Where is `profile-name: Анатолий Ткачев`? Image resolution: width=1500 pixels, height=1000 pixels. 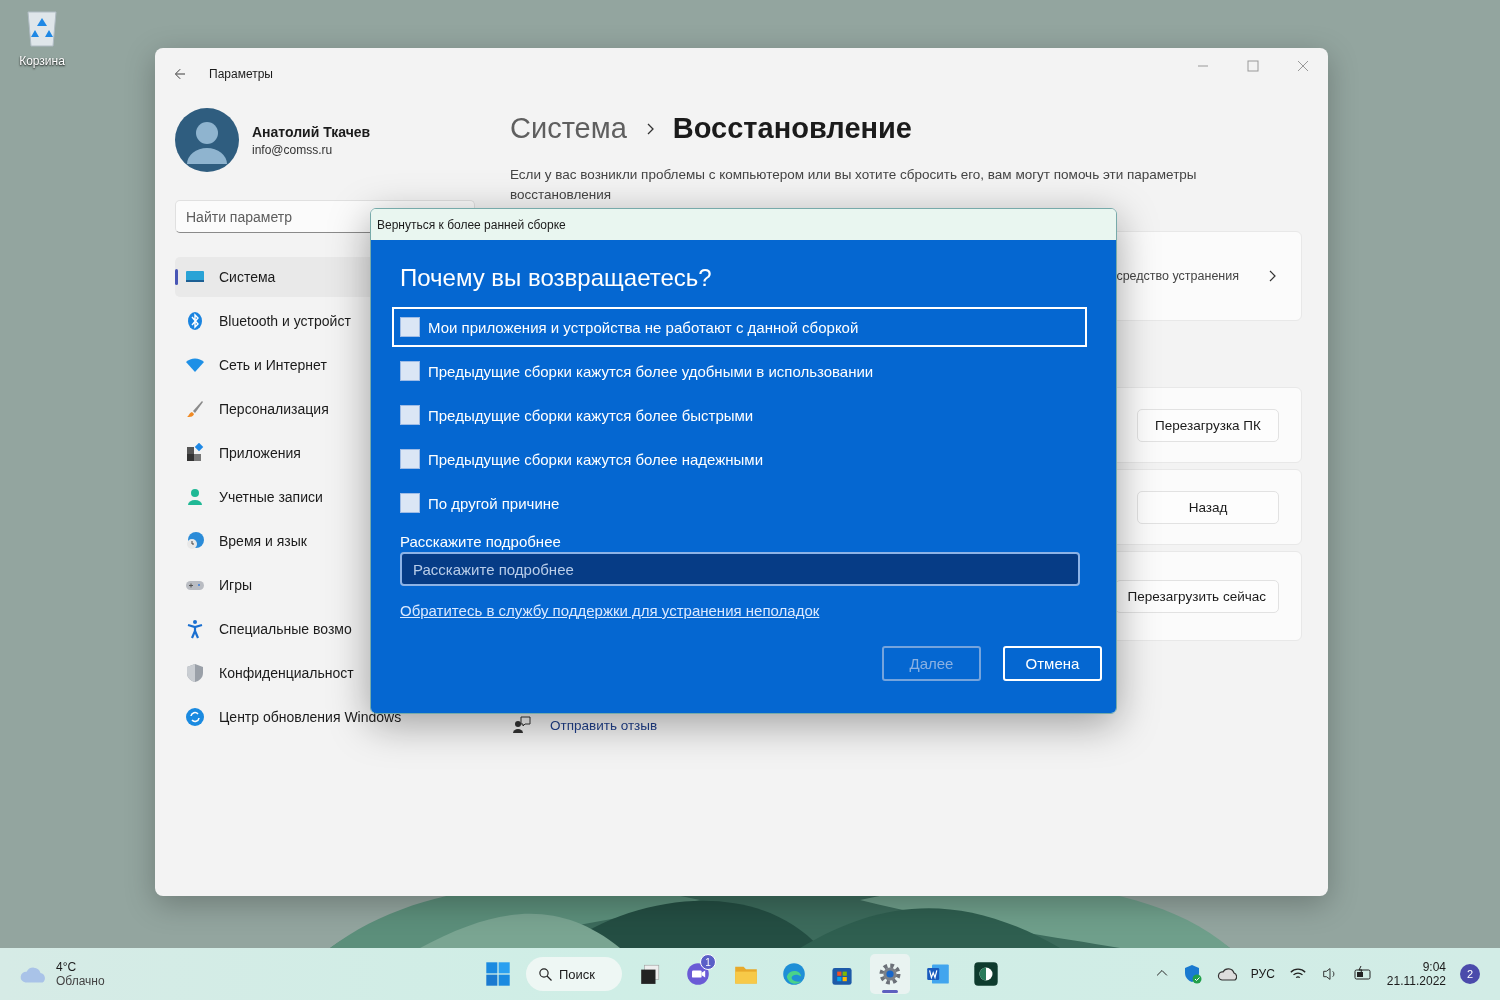 profile-name: Анатолий Ткачев is located at coordinates (311, 131).